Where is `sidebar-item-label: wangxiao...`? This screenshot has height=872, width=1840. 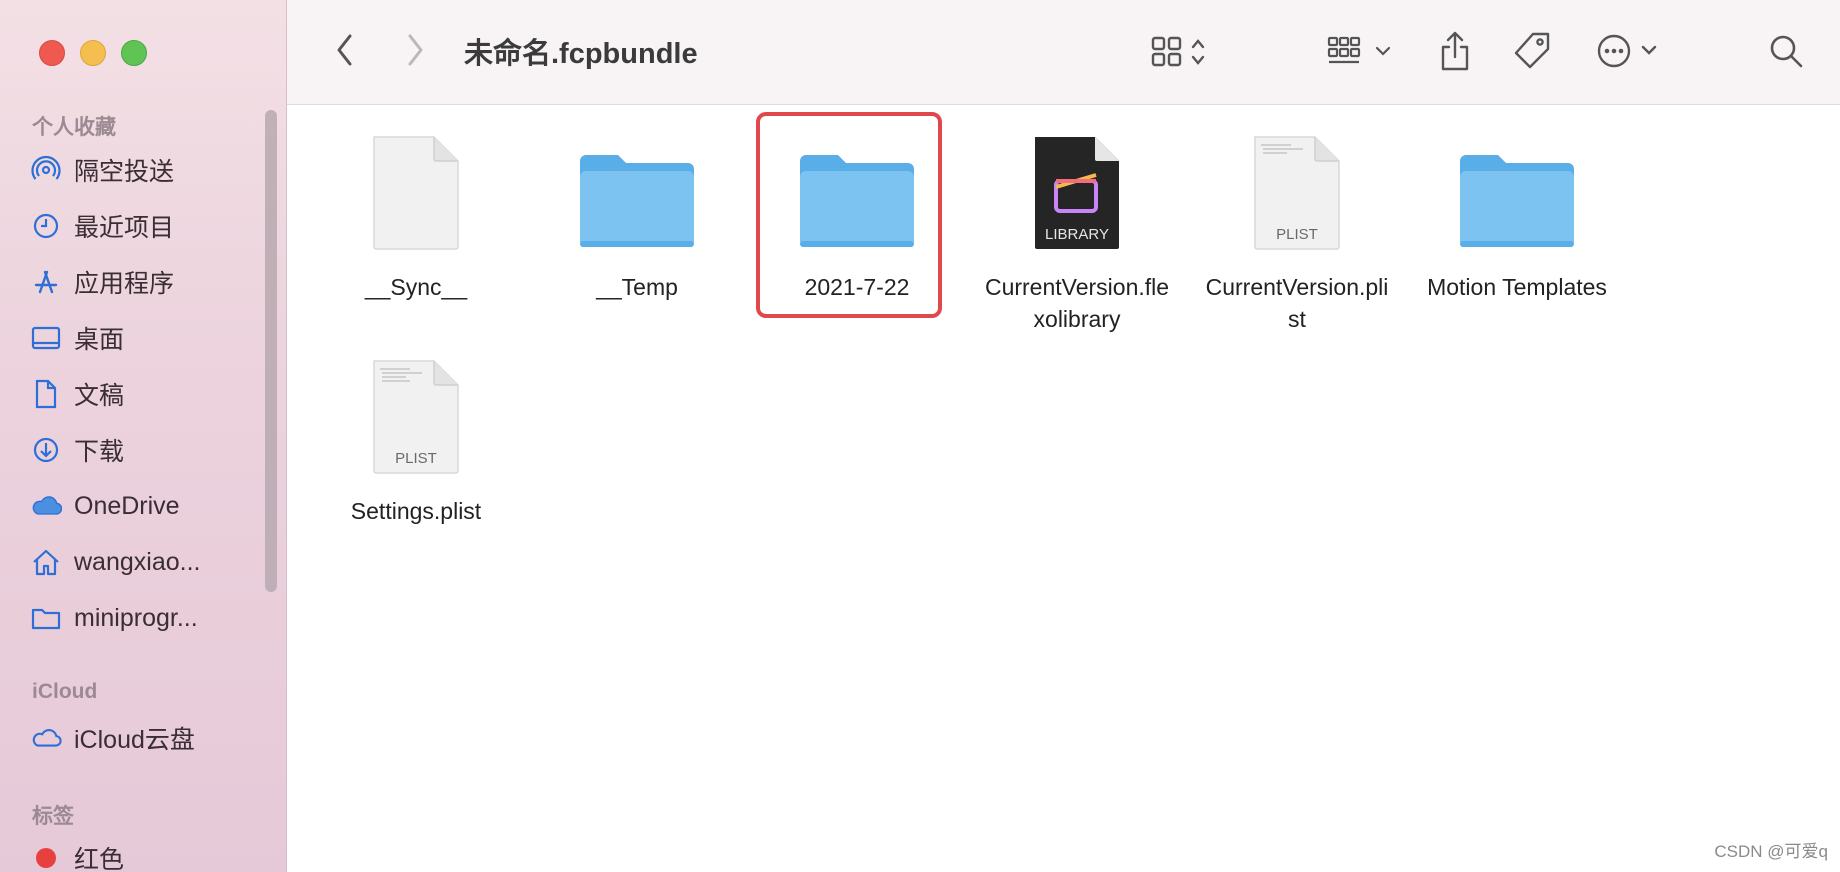
sidebar-item-label: wangxiao... is located at coordinates (137, 561).